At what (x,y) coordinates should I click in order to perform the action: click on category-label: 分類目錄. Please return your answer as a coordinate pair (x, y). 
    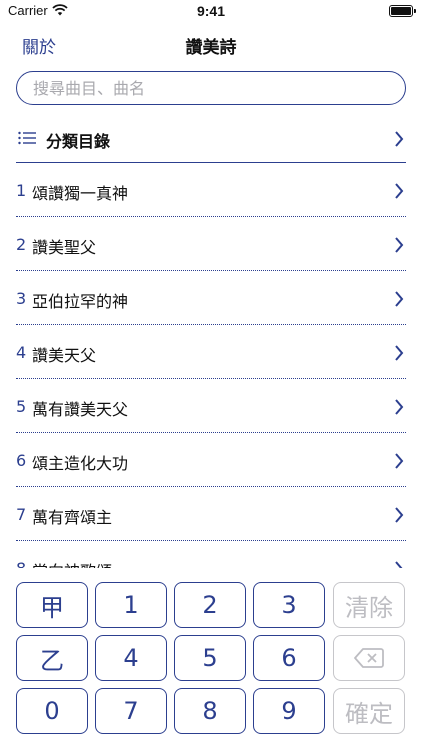
    Looking at the image, I should click on (78, 141).